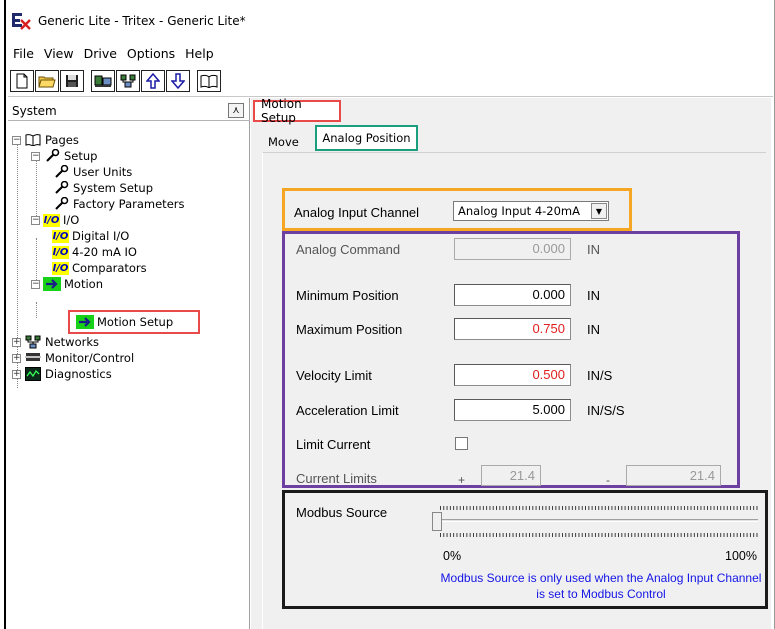  Describe the element at coordinates (59, 53) in the screenshot. I see `menu-view: View` at that location.